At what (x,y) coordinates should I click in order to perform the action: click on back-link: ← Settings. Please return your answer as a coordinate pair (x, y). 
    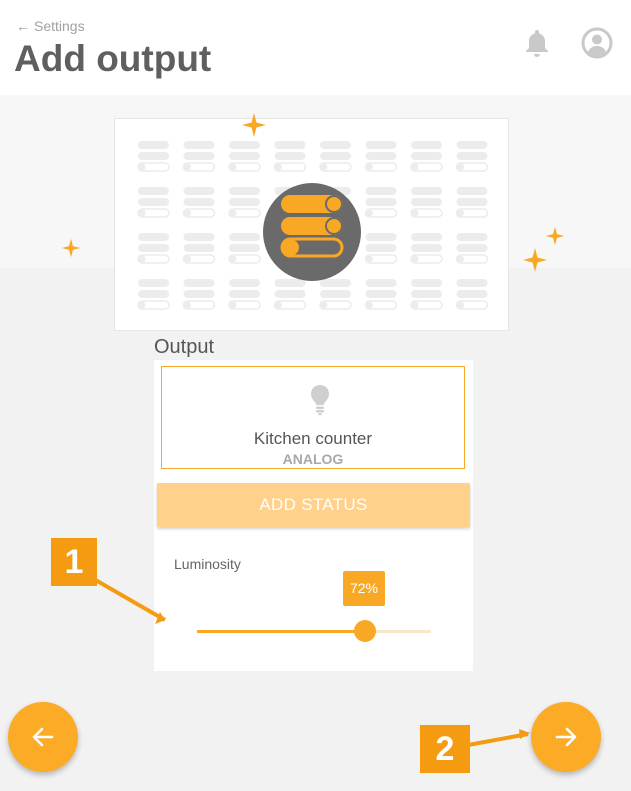
    Looking at the image, I should click on (50, 26).